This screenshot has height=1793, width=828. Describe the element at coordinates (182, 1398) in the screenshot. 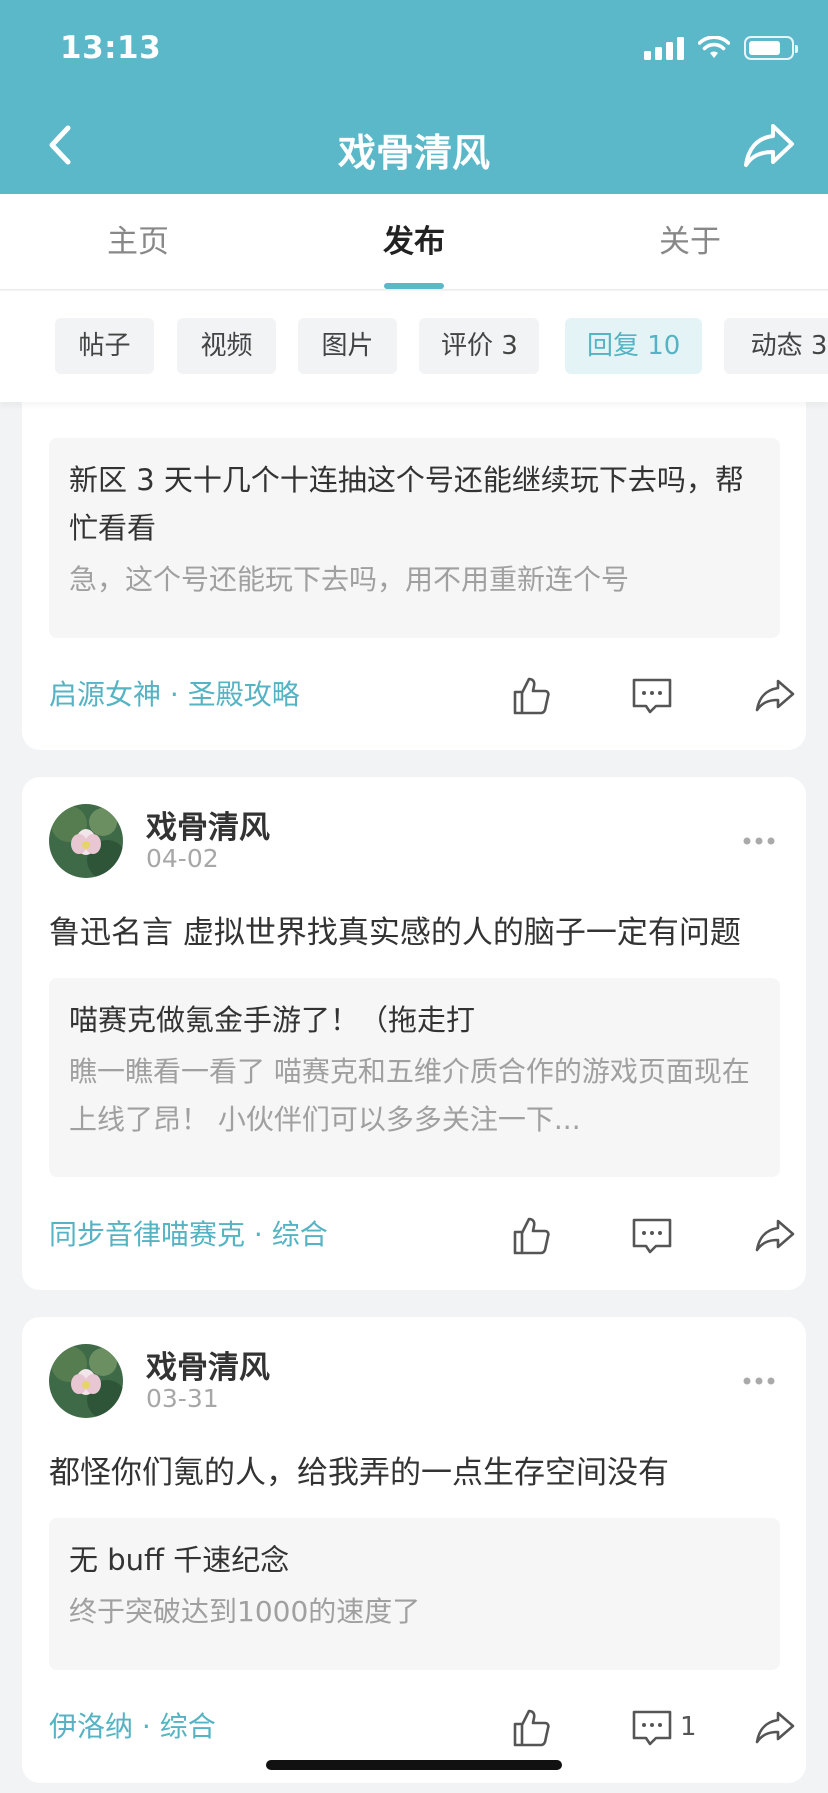

I see `post-date: 03-31` at that location.